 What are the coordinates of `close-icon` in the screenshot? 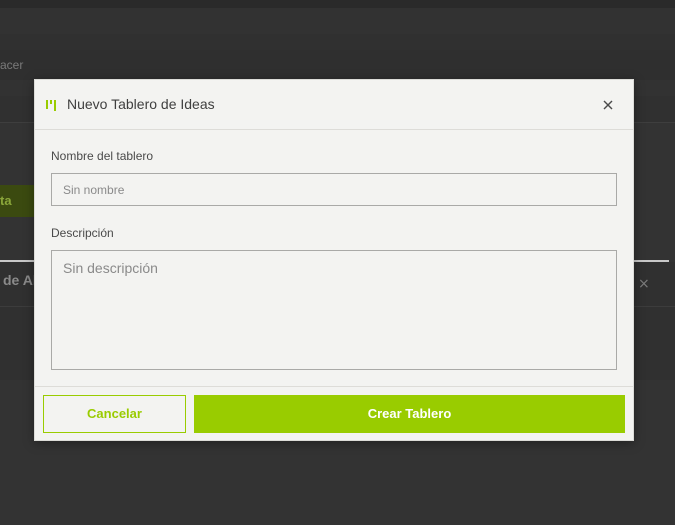 It's located at (608, 105).